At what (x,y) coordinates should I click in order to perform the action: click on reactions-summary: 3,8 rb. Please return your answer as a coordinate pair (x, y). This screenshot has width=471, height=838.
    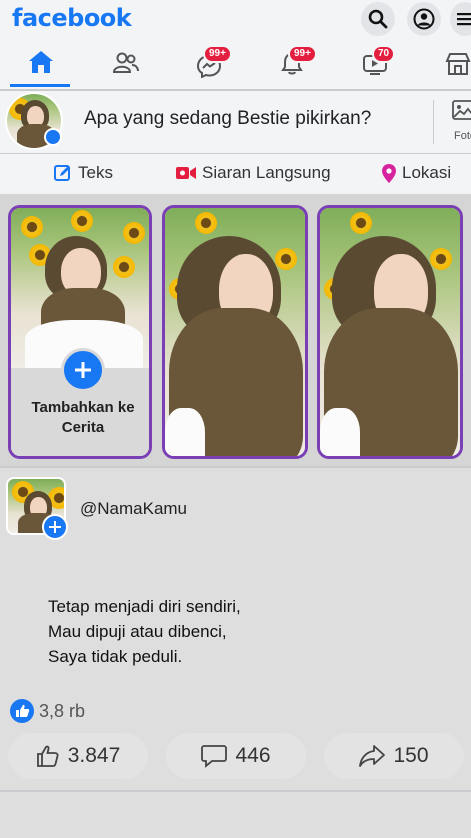
    Looking at the image, I should click on (47, 711).